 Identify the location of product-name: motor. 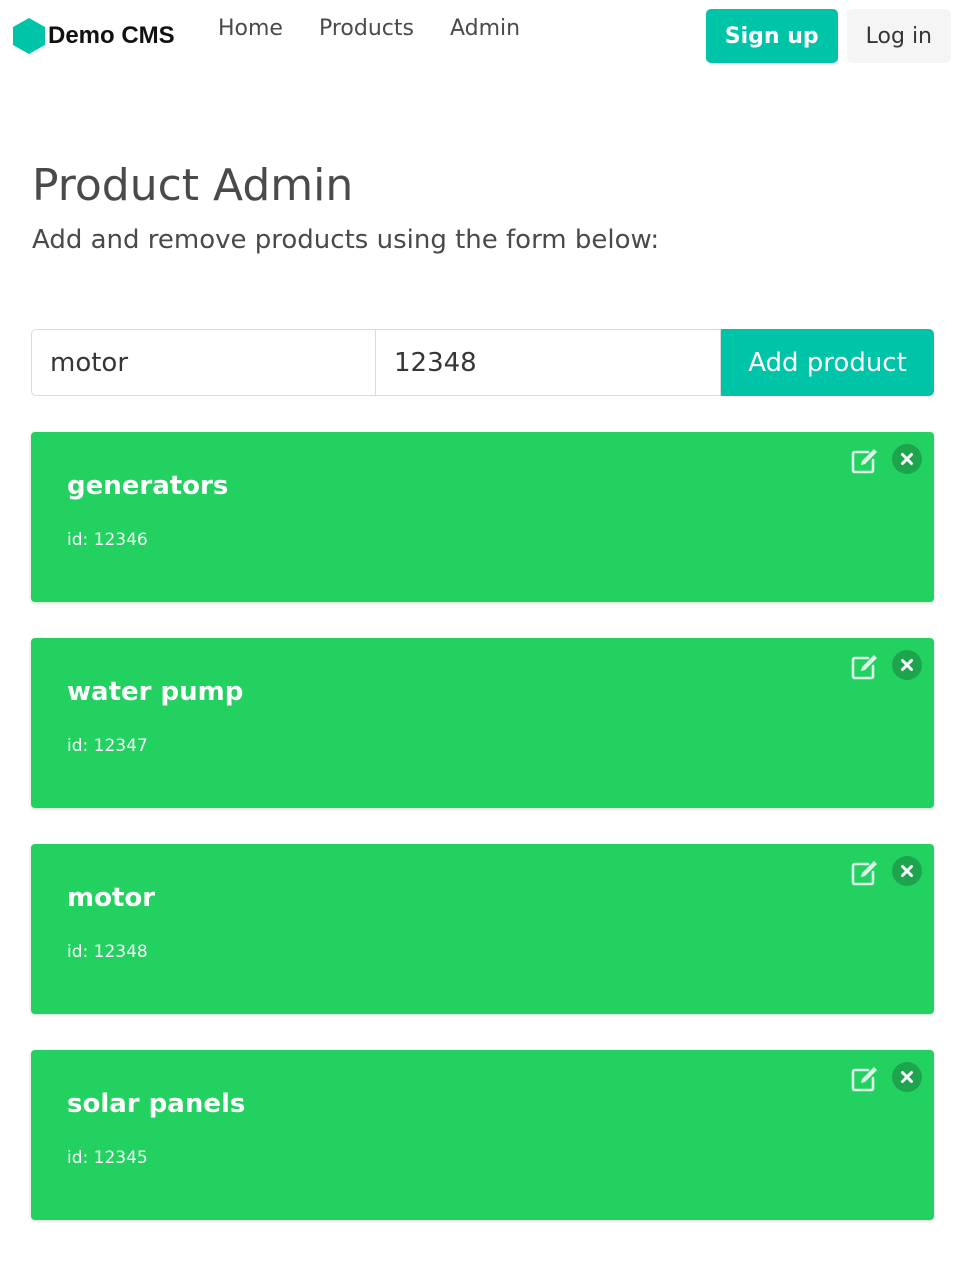
(111, 898).